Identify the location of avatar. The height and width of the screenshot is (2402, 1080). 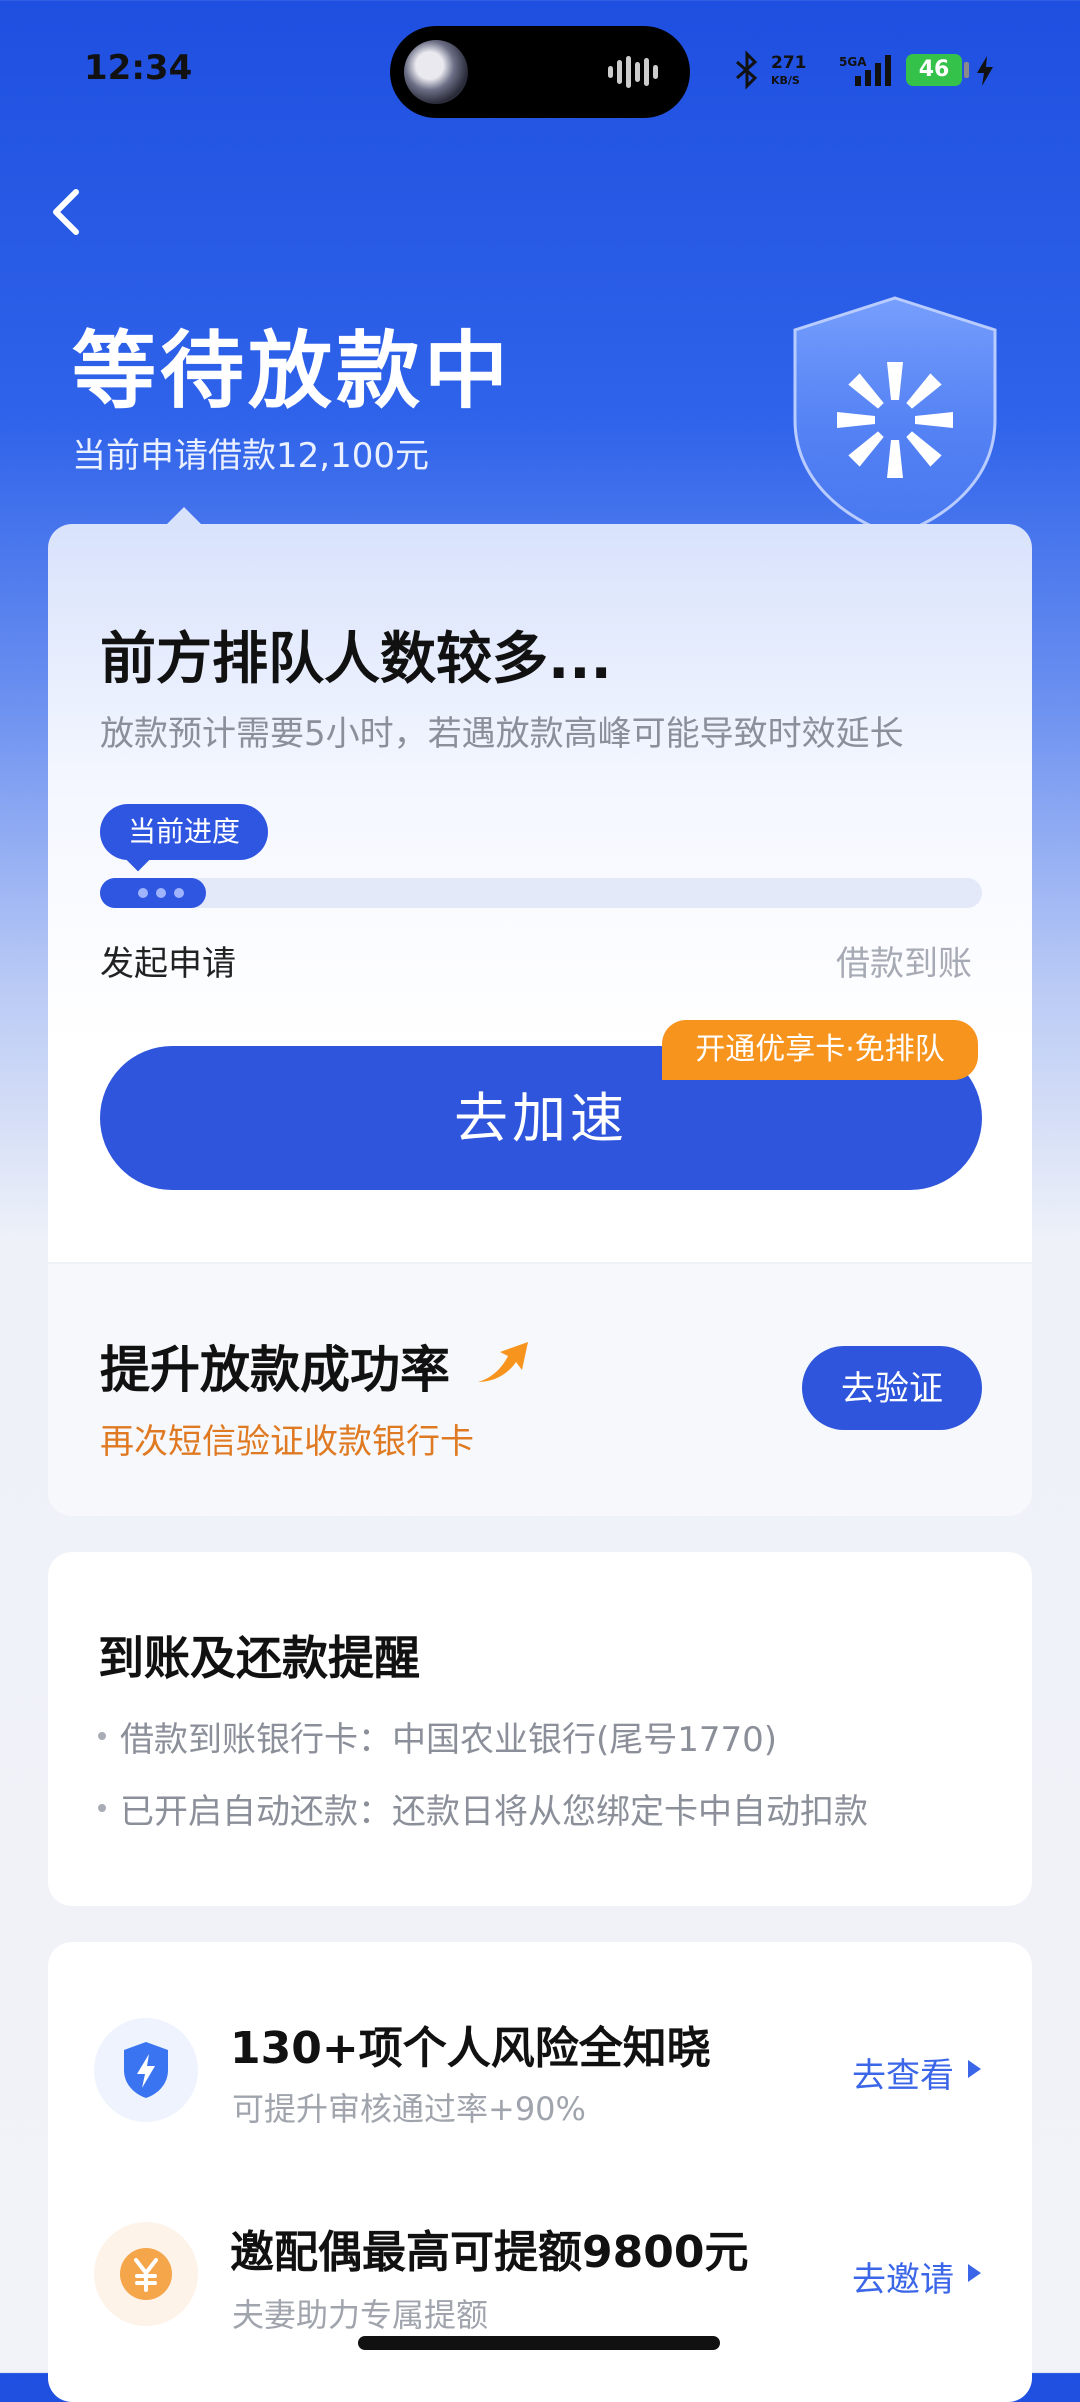
(436, 72).